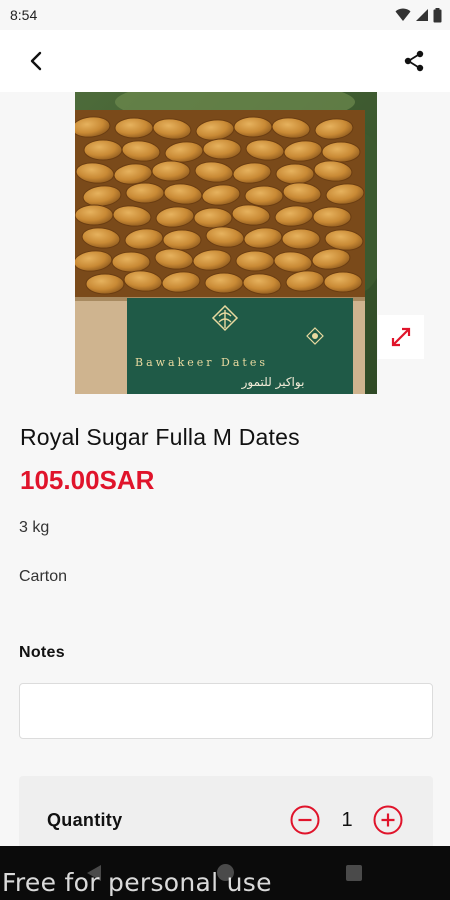  Describe the element at coordinates (403, 14) in the screenshot. I see `wifi-icon` at that location.